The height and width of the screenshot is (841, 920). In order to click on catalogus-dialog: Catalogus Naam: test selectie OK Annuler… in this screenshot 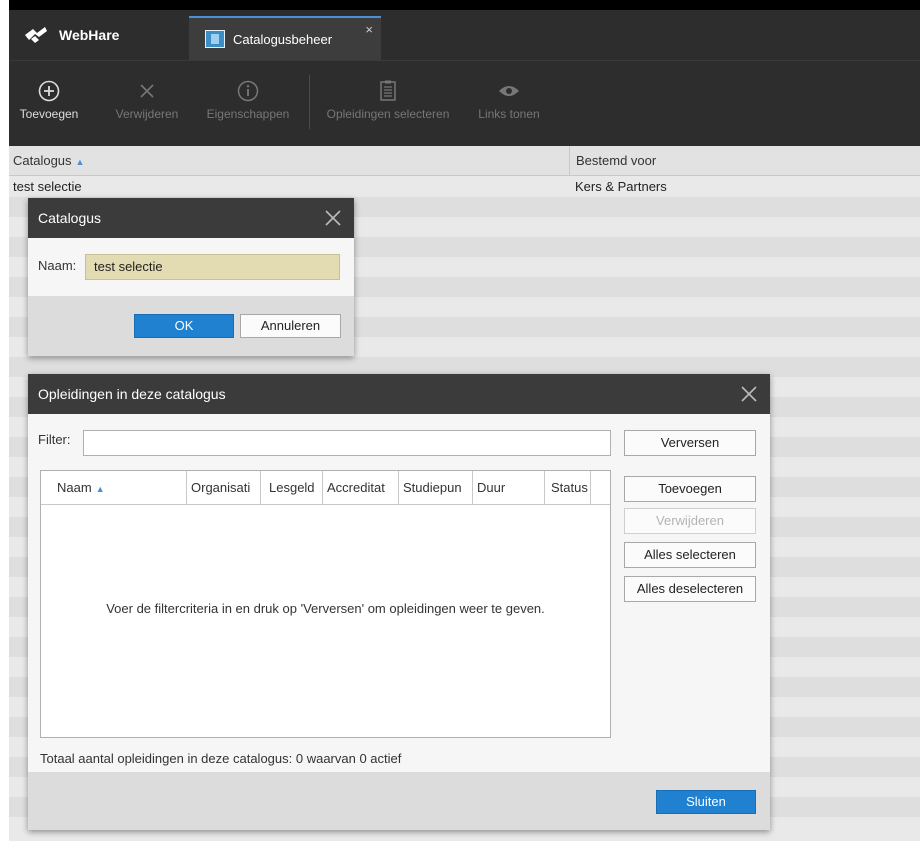, I will do `click(191, 277)`.